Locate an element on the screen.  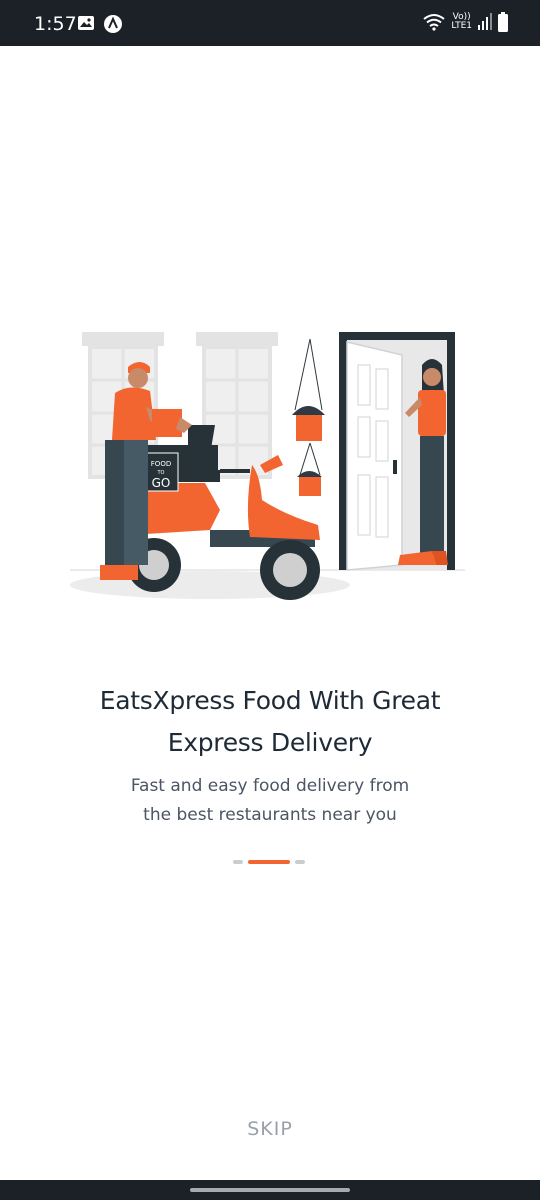
signal-icon is located at coordinates (485, 21).